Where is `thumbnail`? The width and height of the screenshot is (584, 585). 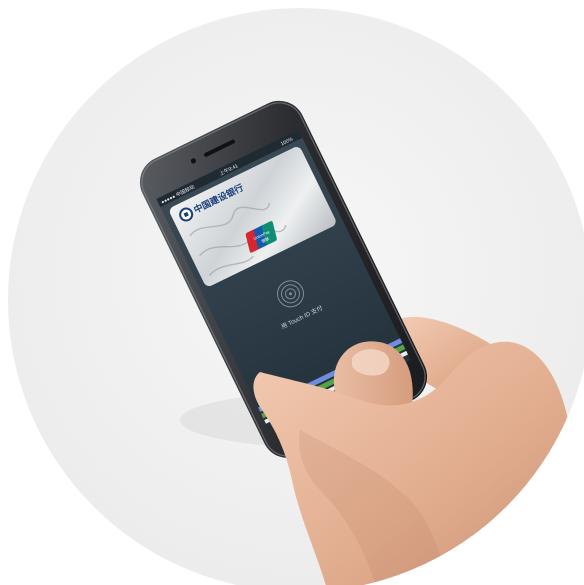
thumbnail is located at coordinates (371, 362).